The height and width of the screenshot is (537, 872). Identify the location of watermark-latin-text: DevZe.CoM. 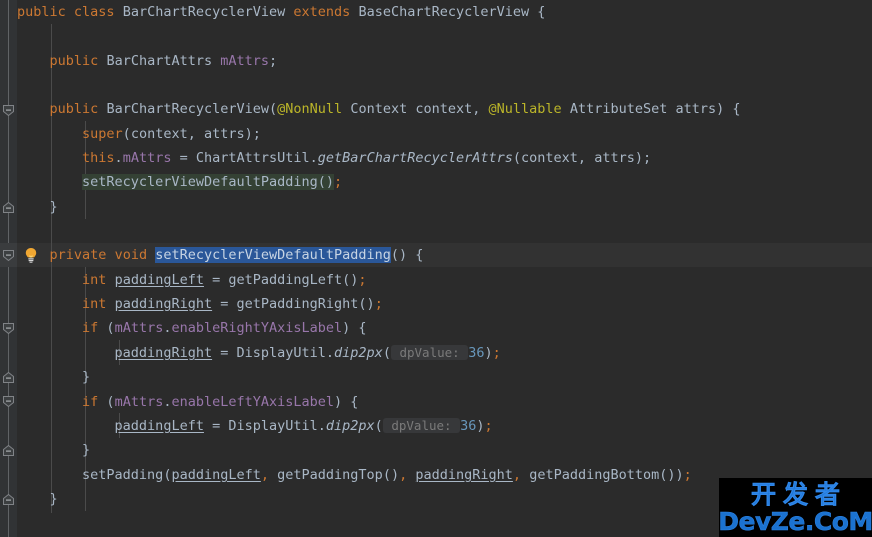
(795, 521).